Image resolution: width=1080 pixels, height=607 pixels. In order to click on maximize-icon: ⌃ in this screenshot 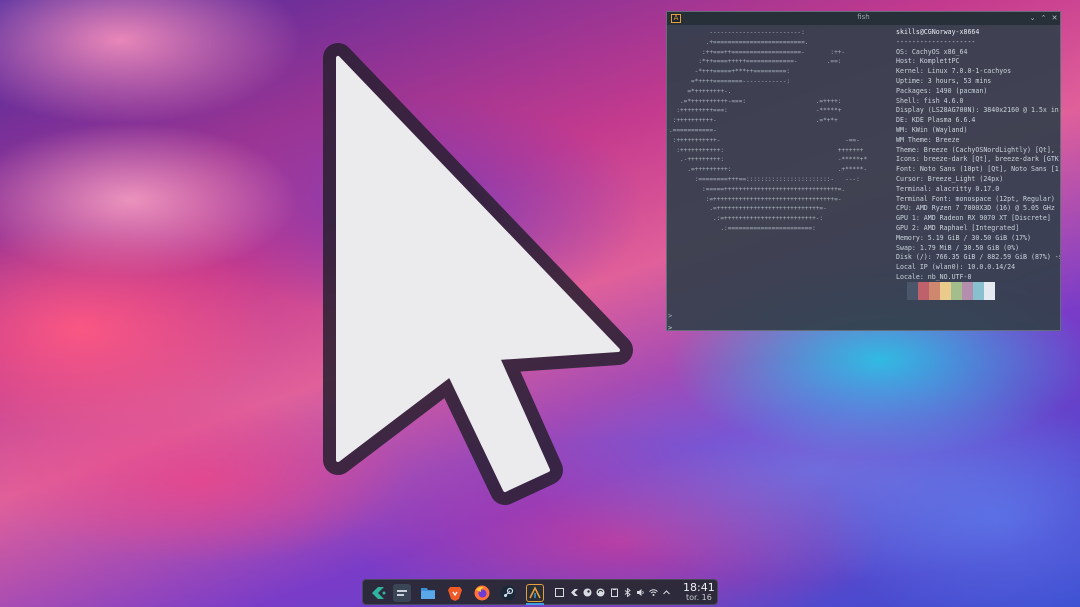, I will do `click(1043, 18)`.